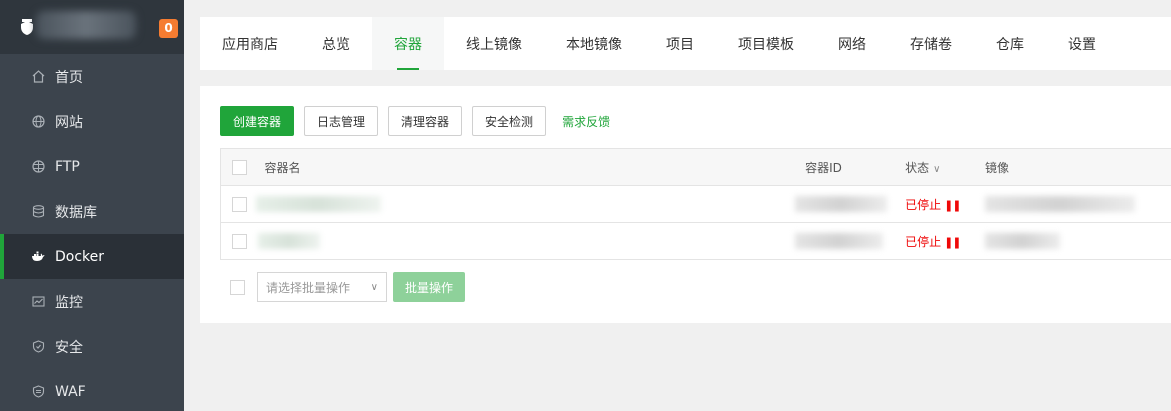  What do you see at coordinates (494, 43) in the screenshot?
I see `tab-online-images: 线上镜像` at bounding box center [494, 43].